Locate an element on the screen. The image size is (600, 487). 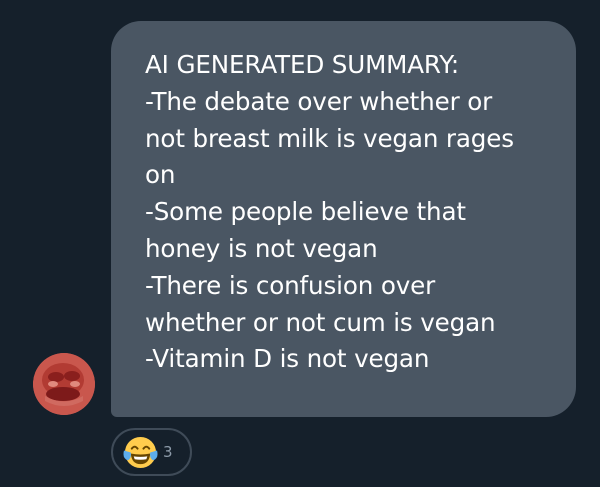
user-avatar is located at coordinates (64, 384).